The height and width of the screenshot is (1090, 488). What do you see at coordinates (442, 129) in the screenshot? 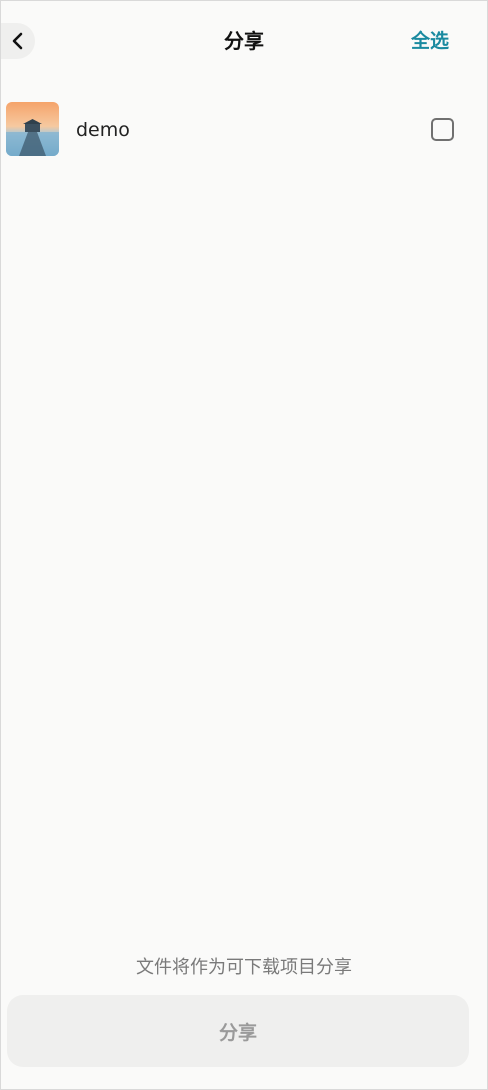
I see `item-checkbox` at bounding box center [442, 129].